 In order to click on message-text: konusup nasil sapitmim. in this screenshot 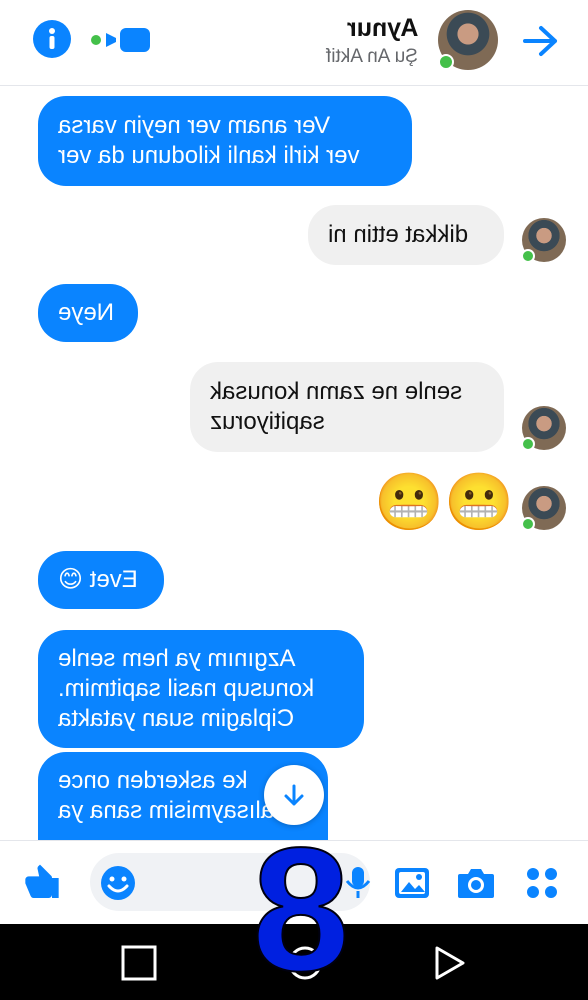, I will do `click(186, 688)`.